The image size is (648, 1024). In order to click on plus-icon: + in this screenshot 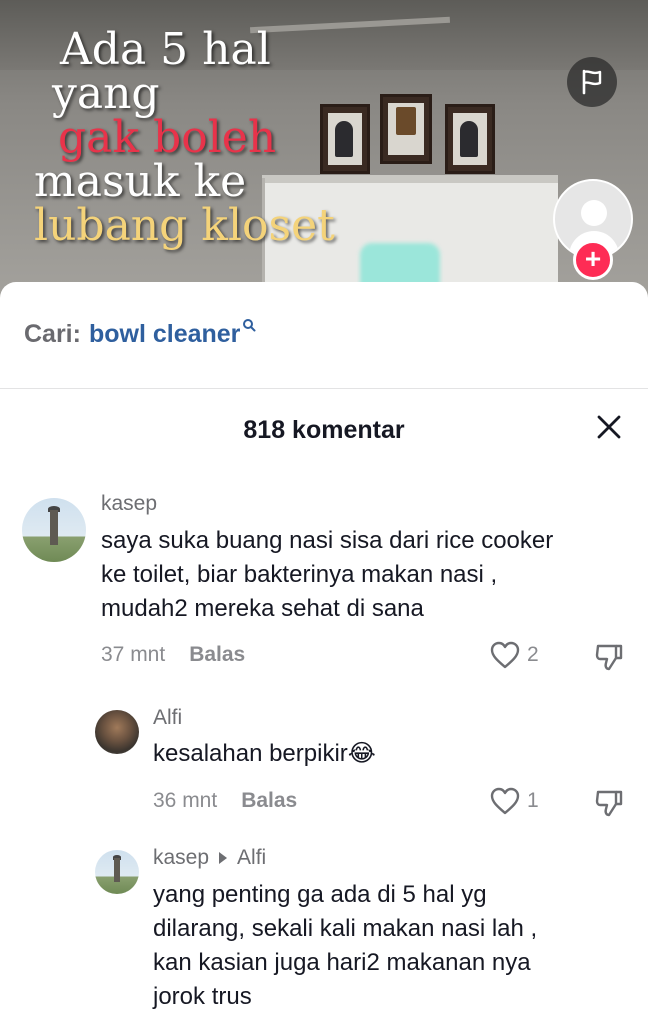, I will do `click(593, 258)`.